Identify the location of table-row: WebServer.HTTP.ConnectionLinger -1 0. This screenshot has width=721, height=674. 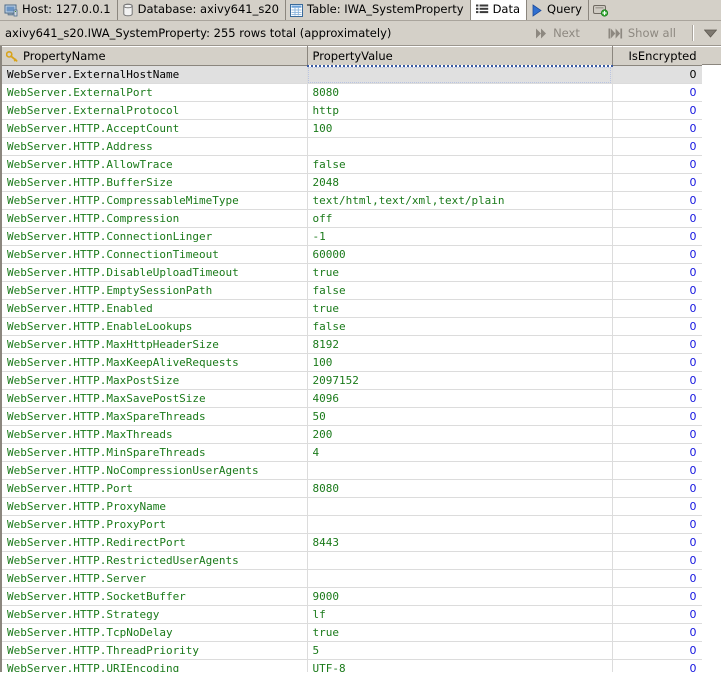
(352, 236).